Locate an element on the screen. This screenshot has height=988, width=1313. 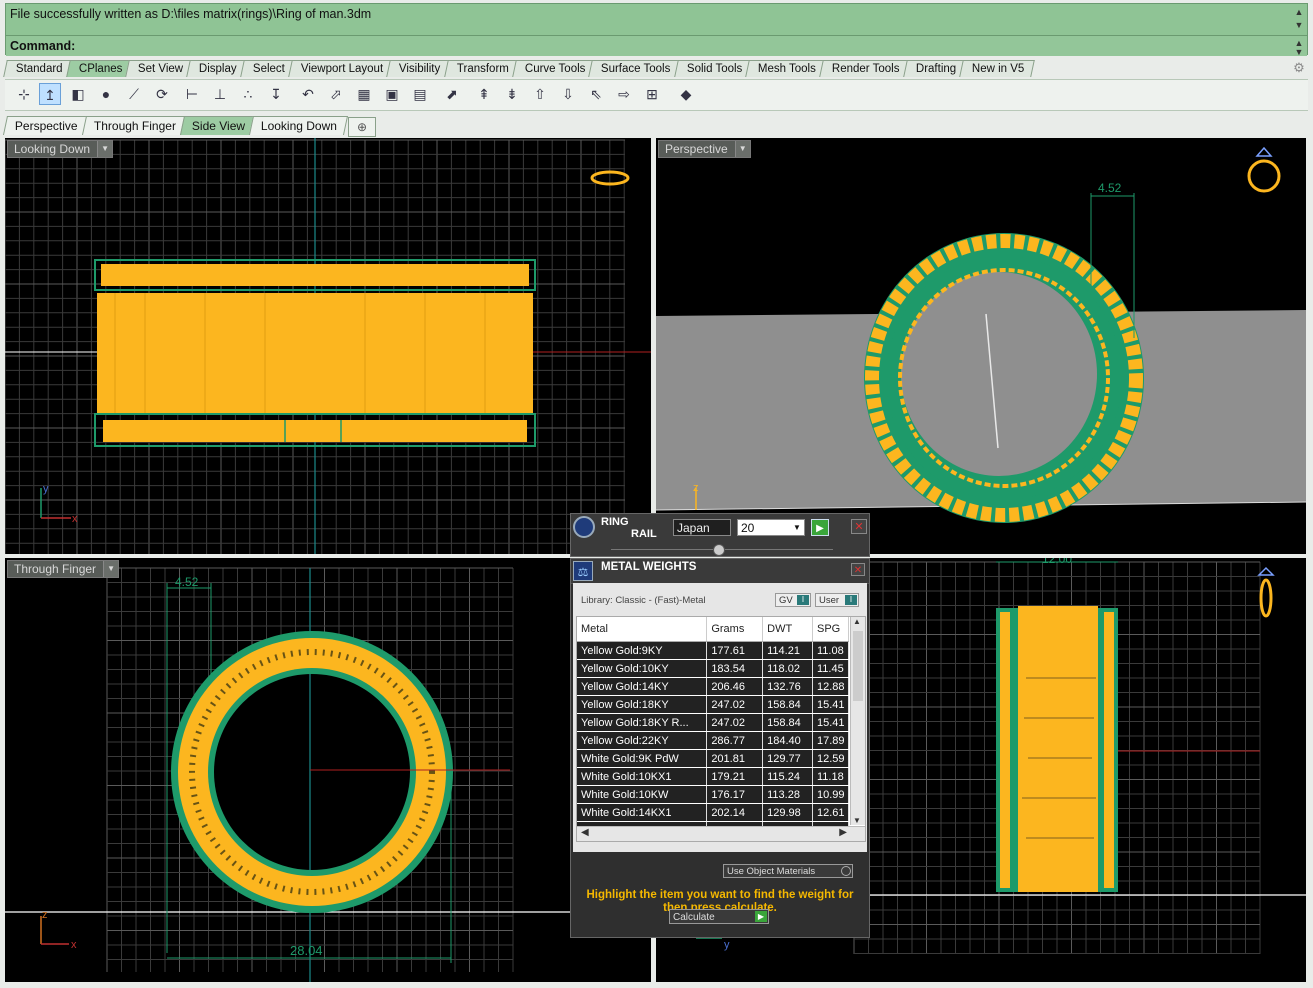
user-toggle: User I is located at coordinates (837, 600).